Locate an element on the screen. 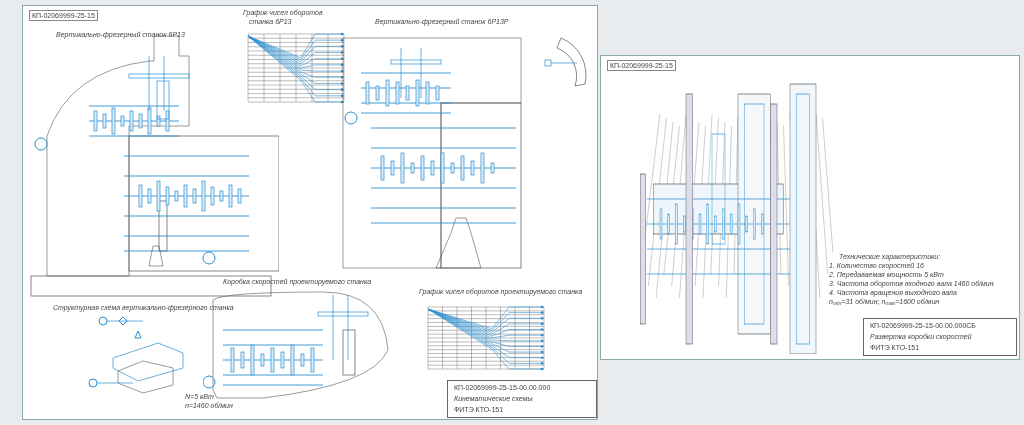 The image size is (1024, 425). arc-scale-drawing is located at coordinates (565, 62).